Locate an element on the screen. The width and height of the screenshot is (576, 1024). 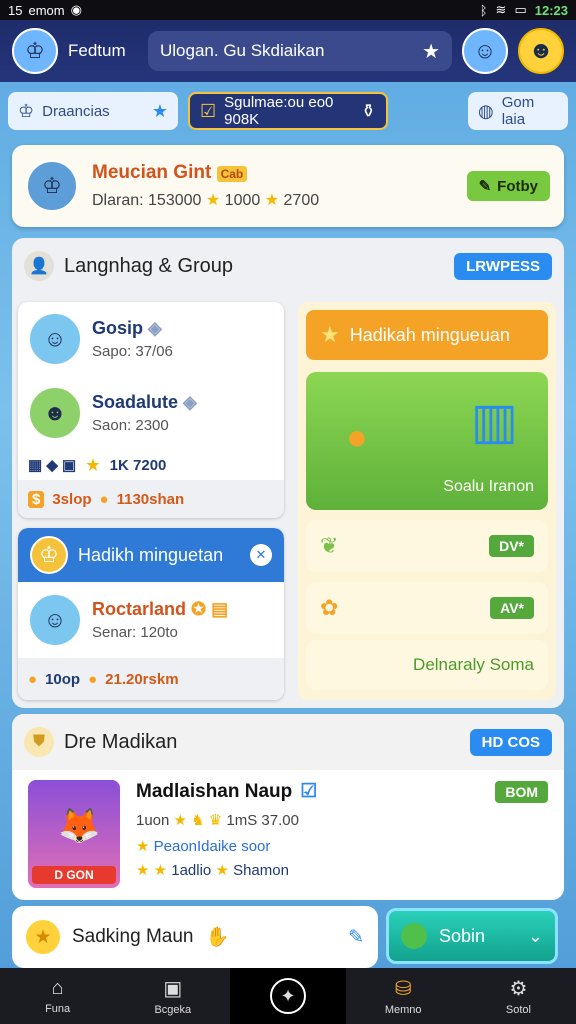
flower-icon: ✿ is located at coordinates (329, 607).